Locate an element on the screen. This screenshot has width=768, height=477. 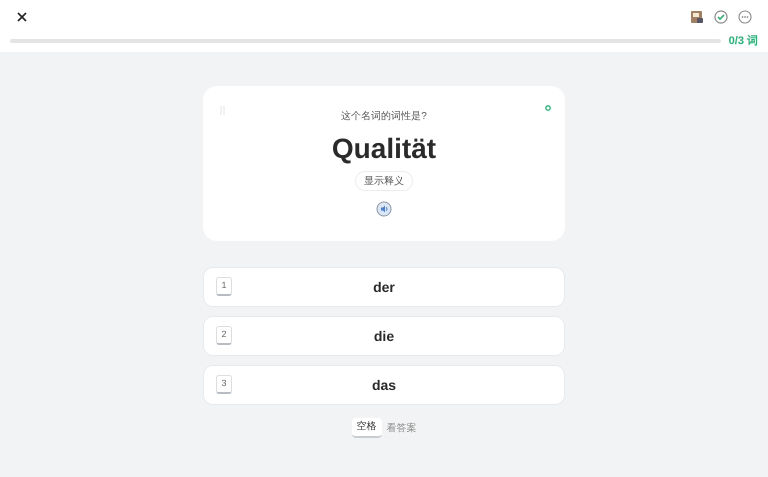
answer-option: 1 der is located at coordinates (384, 287).